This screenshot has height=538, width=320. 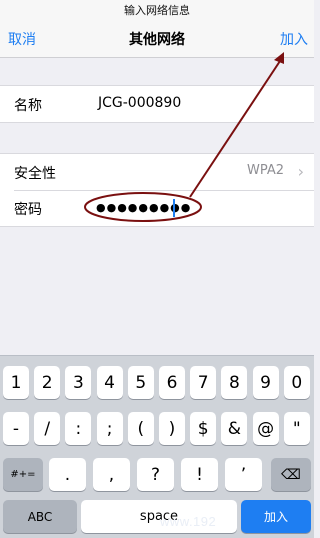 I want to click on digit-key: 4, so click(x=109, y=382).